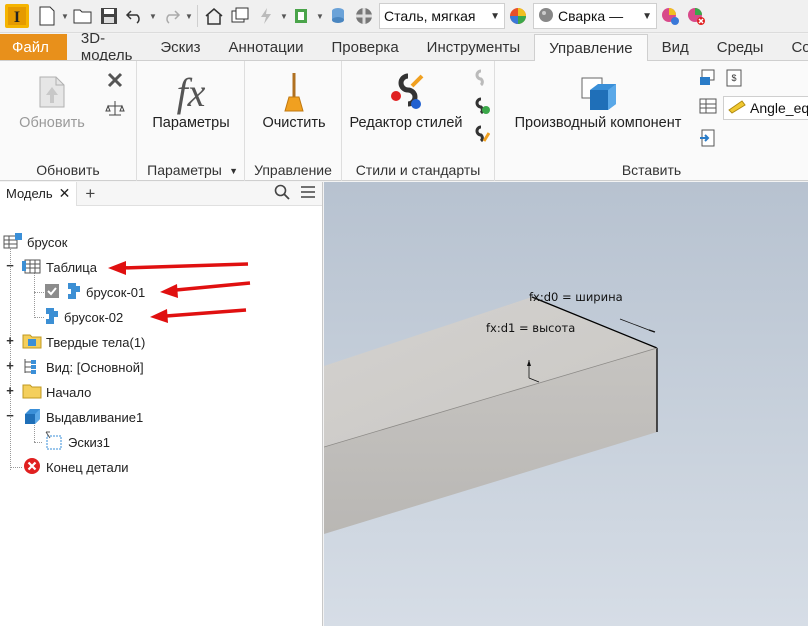  I want to click on window-icon, so click(240, 16).